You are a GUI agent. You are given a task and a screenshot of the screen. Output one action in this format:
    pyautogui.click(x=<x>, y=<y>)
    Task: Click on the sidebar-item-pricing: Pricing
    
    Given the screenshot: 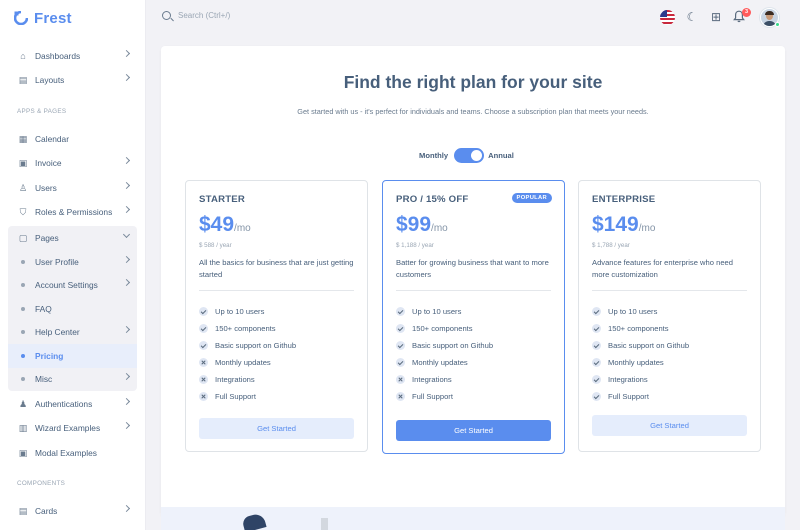 What is the action you would take?
    pyautogui.click(x=72, y=356)
    